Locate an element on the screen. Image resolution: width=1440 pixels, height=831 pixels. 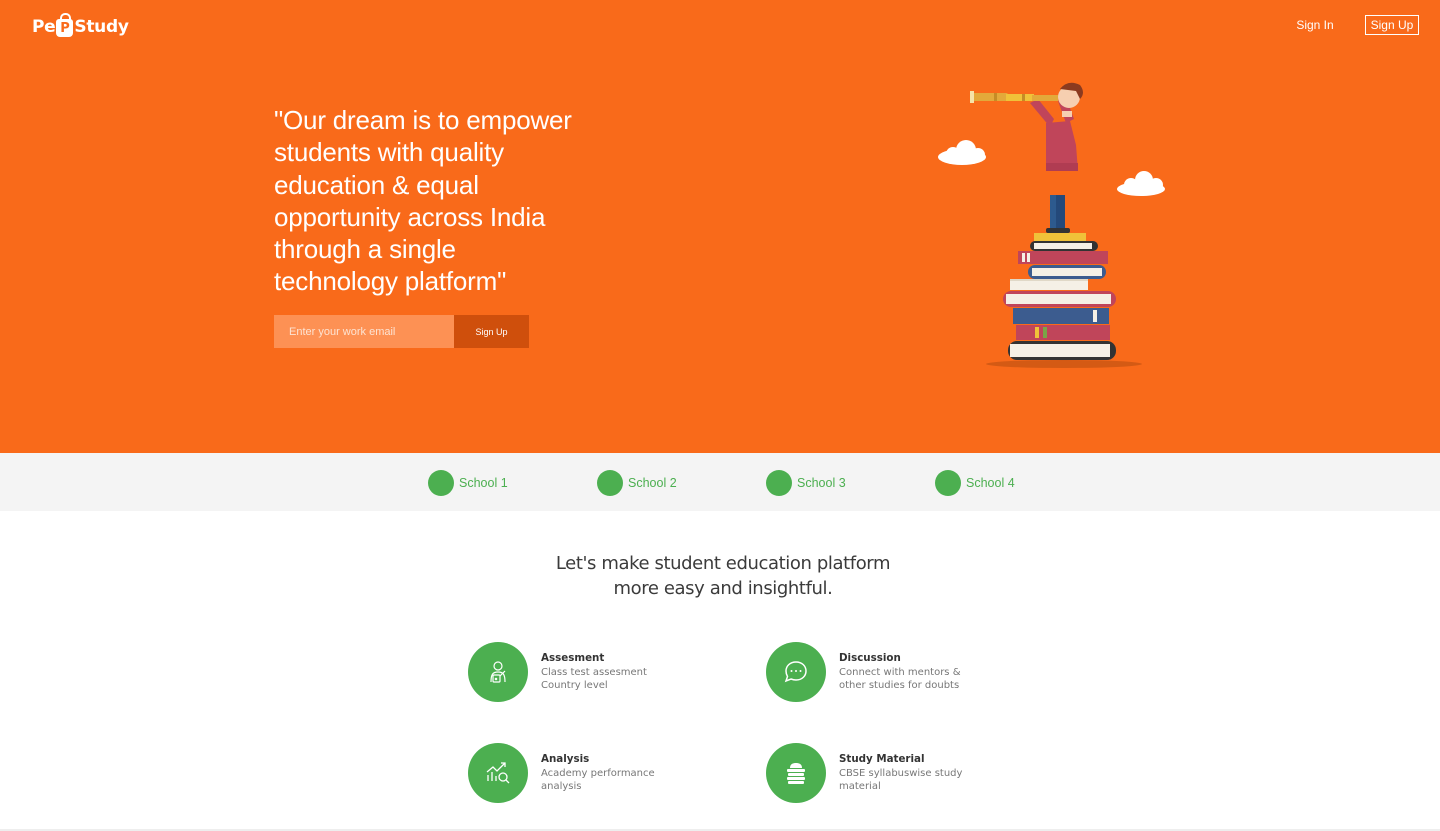
hero-sign-up-button: Sign Up is located at coordinates (491, 331).